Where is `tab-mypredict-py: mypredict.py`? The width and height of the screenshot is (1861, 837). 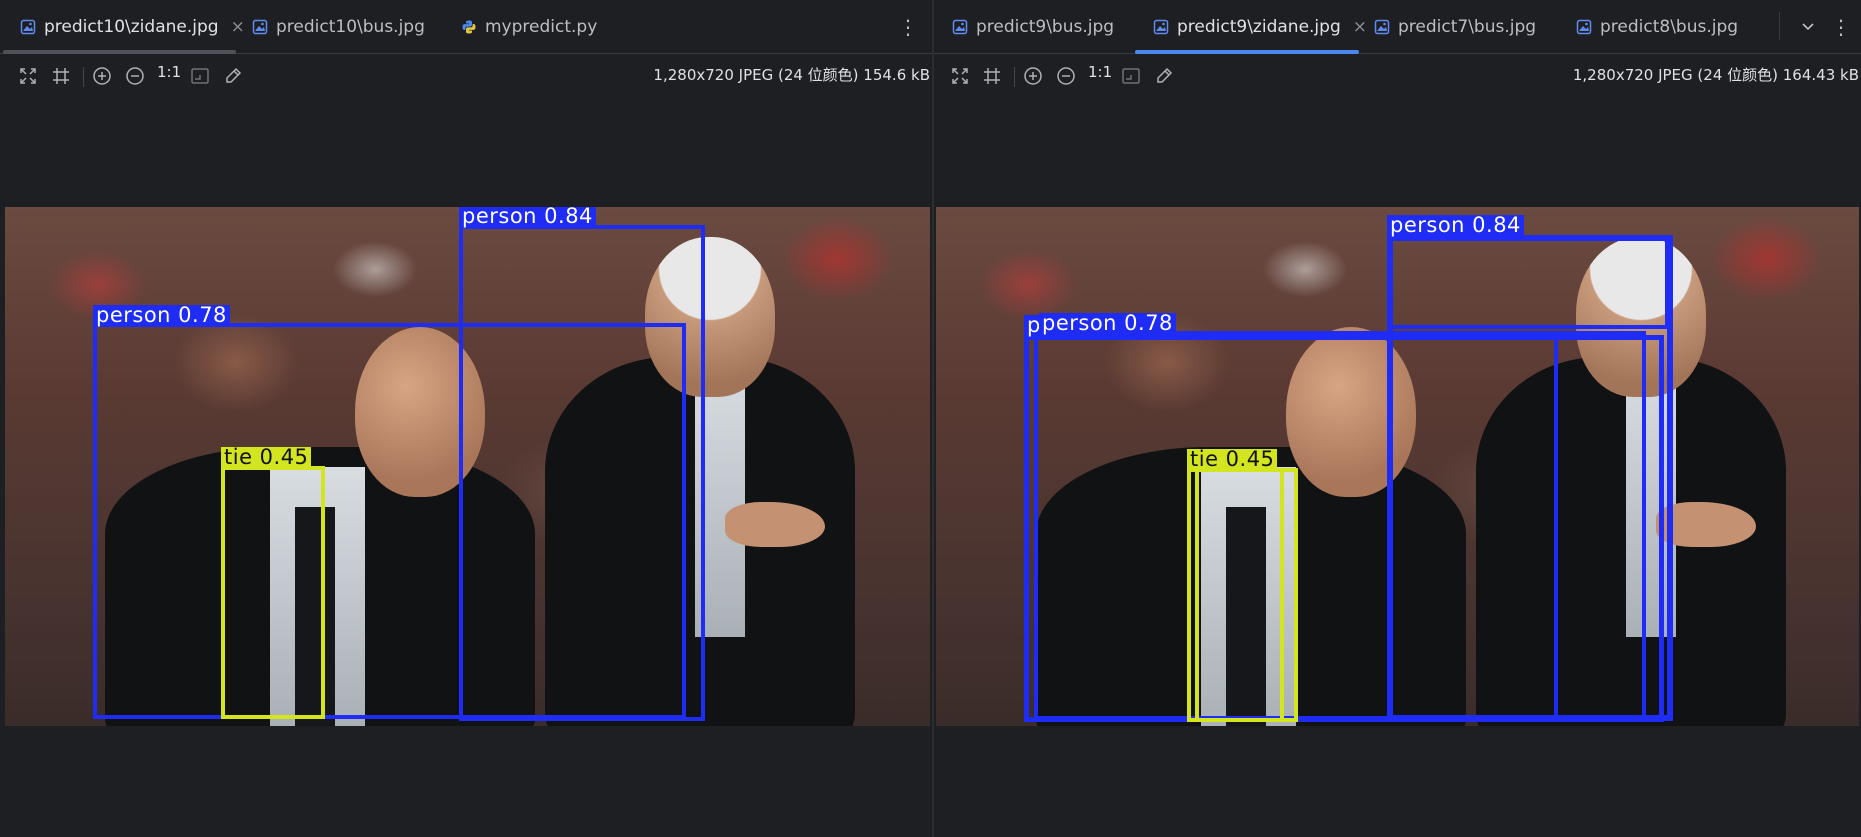
tab-mypredict-py: mypredict.py is located at coordinates (529, 26).